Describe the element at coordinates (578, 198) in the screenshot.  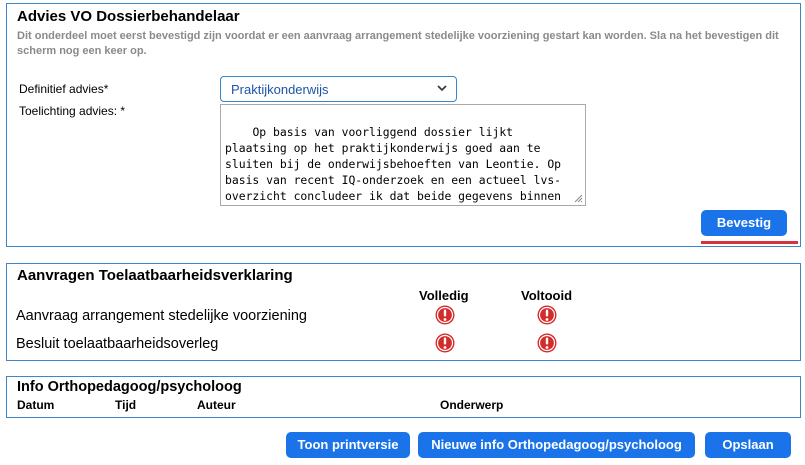
I see `resize-grip-icon` at that location.